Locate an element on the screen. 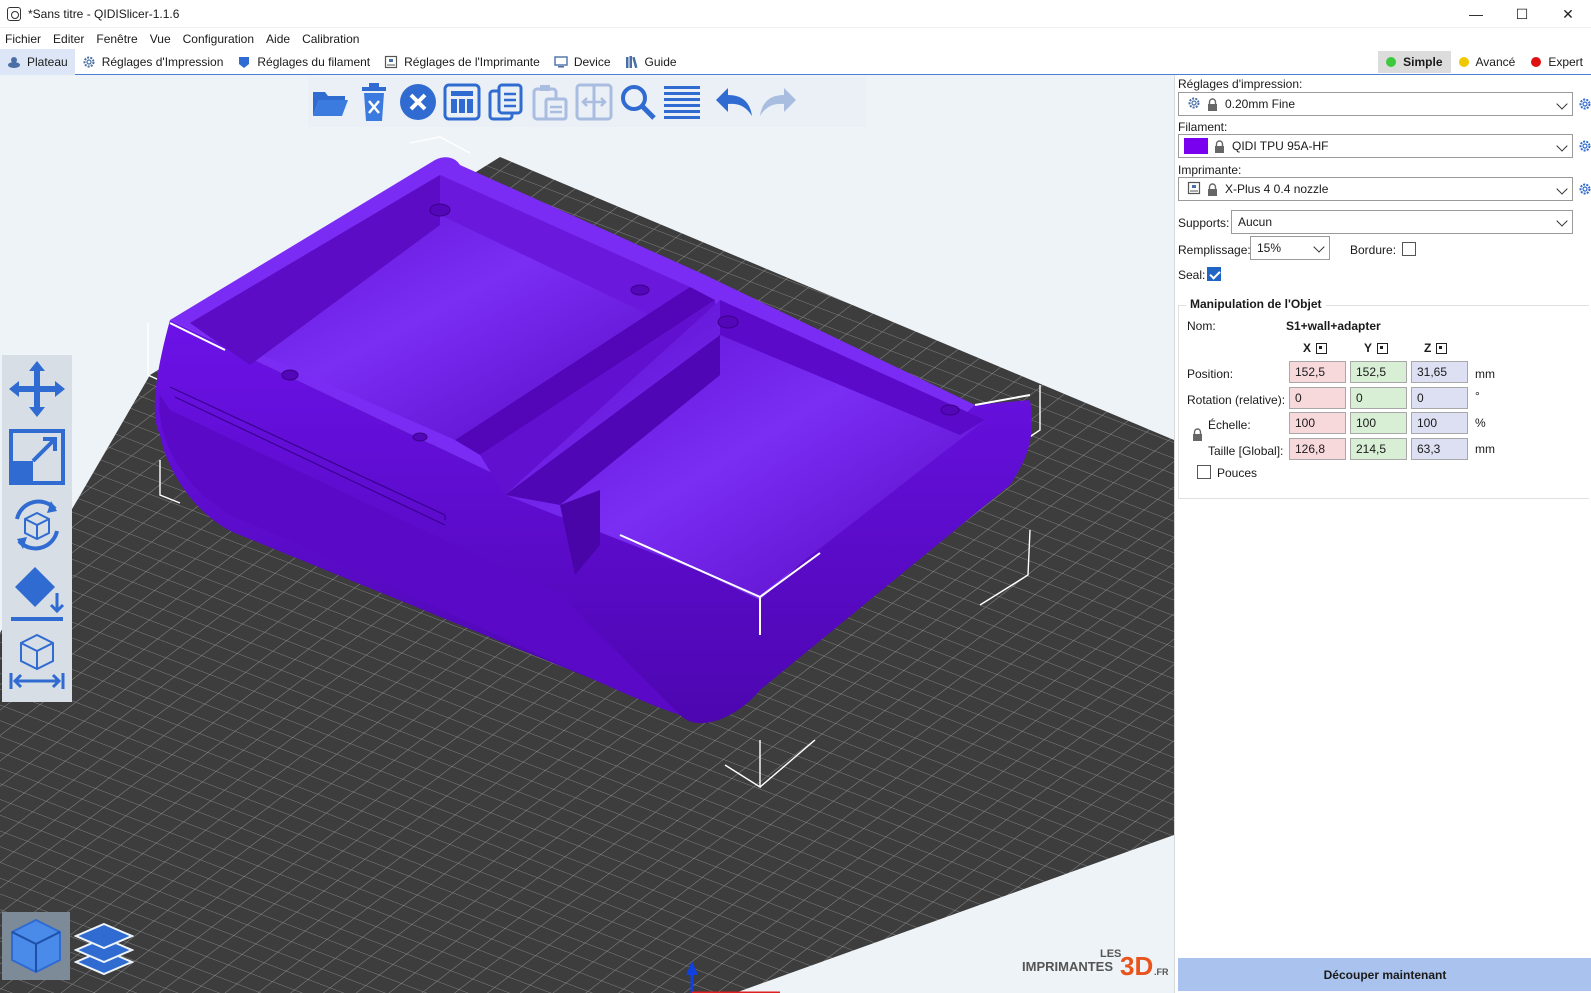 This screenshot has height=993, width=1591. tab-plateau: Plateau is located at coordinates (37, 61).